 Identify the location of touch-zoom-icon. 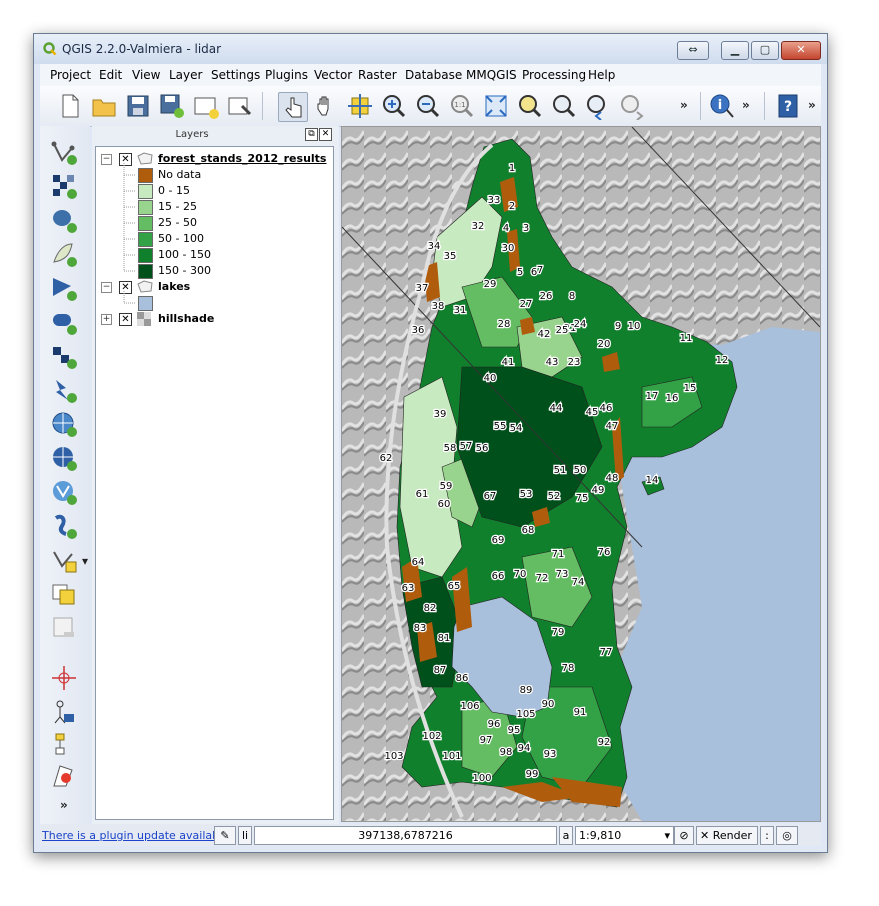
(293, 107).